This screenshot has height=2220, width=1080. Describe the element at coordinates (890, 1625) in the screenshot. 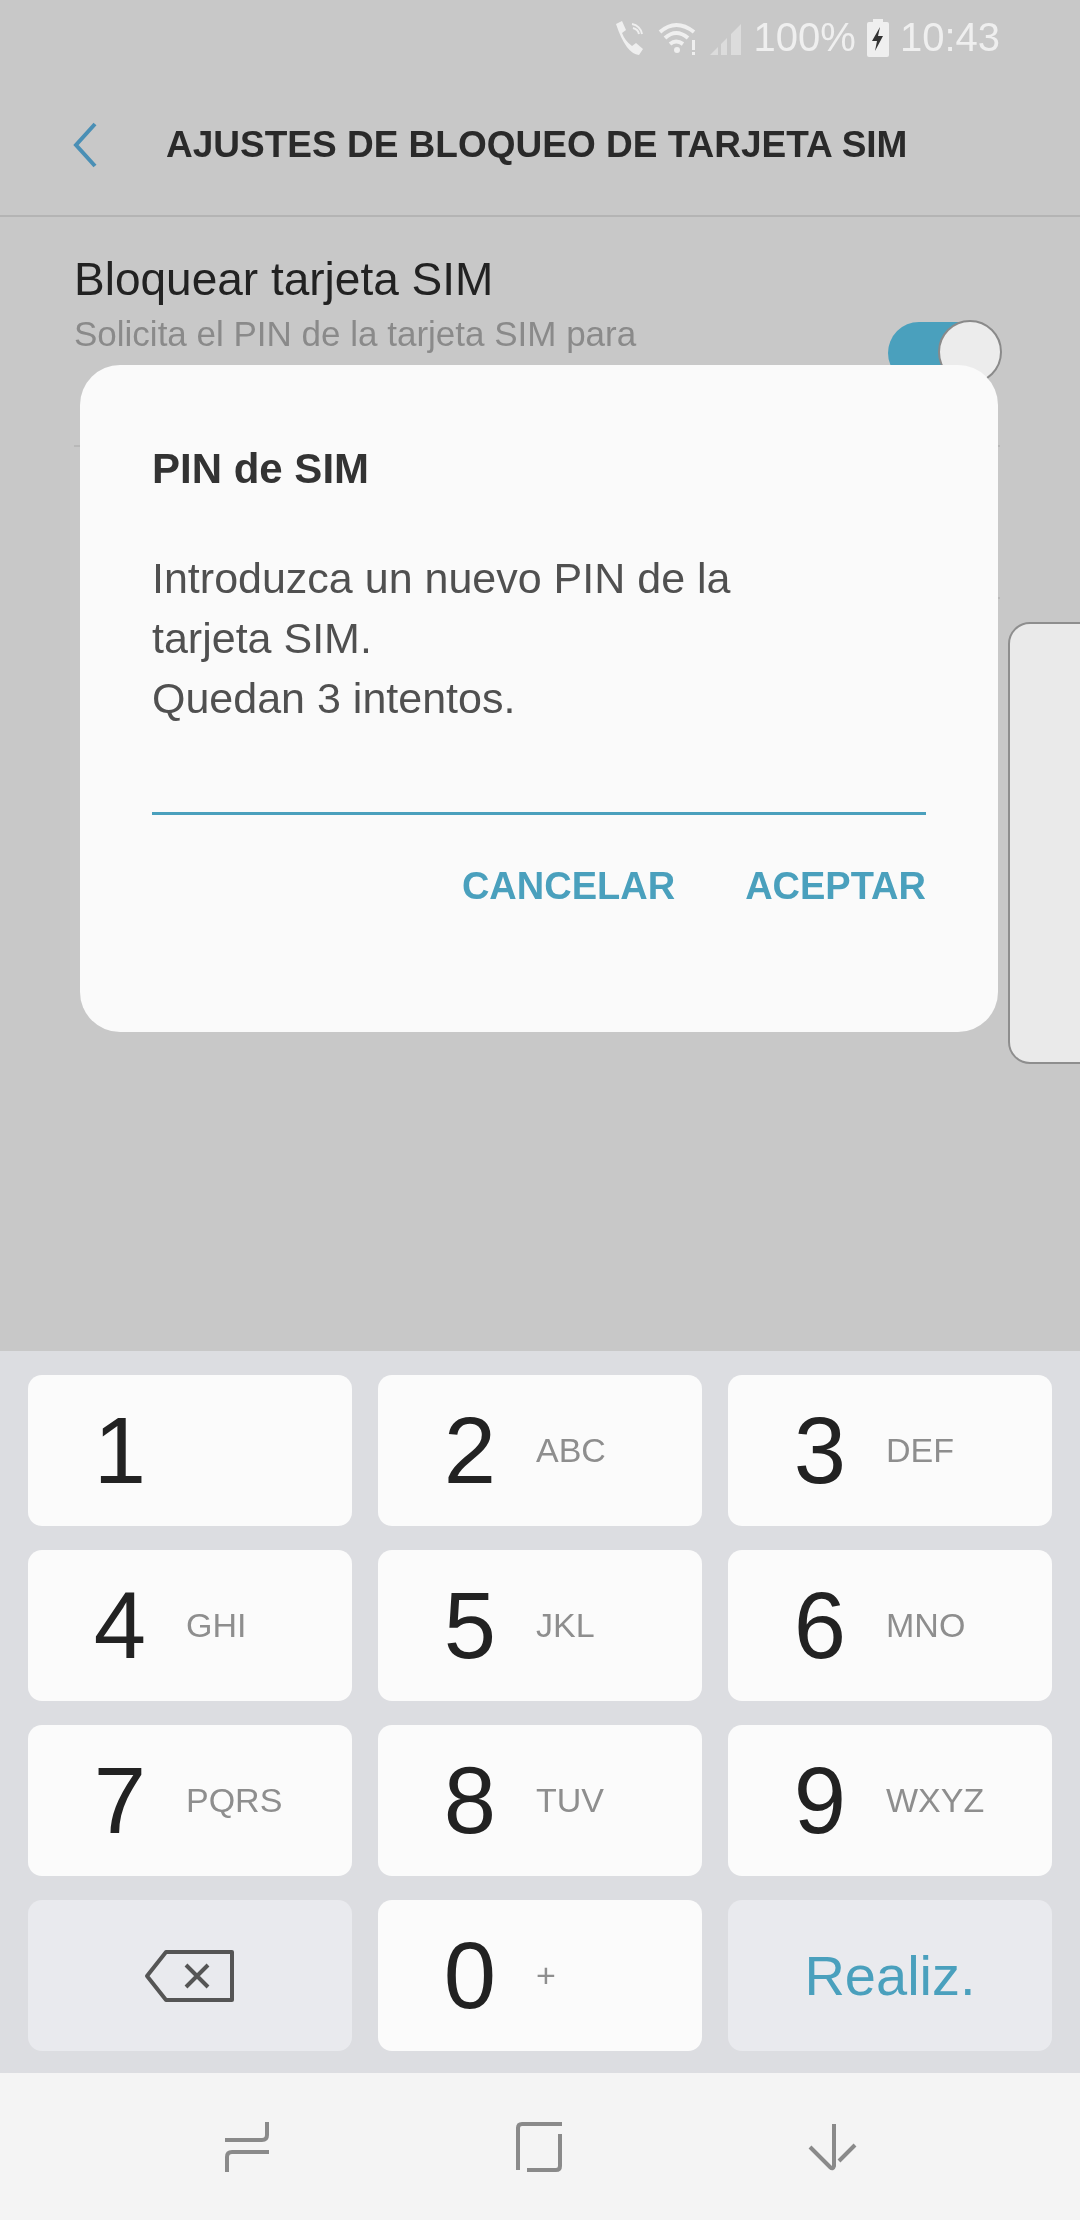

I see `keypad-key: 6 MNO` at that location.